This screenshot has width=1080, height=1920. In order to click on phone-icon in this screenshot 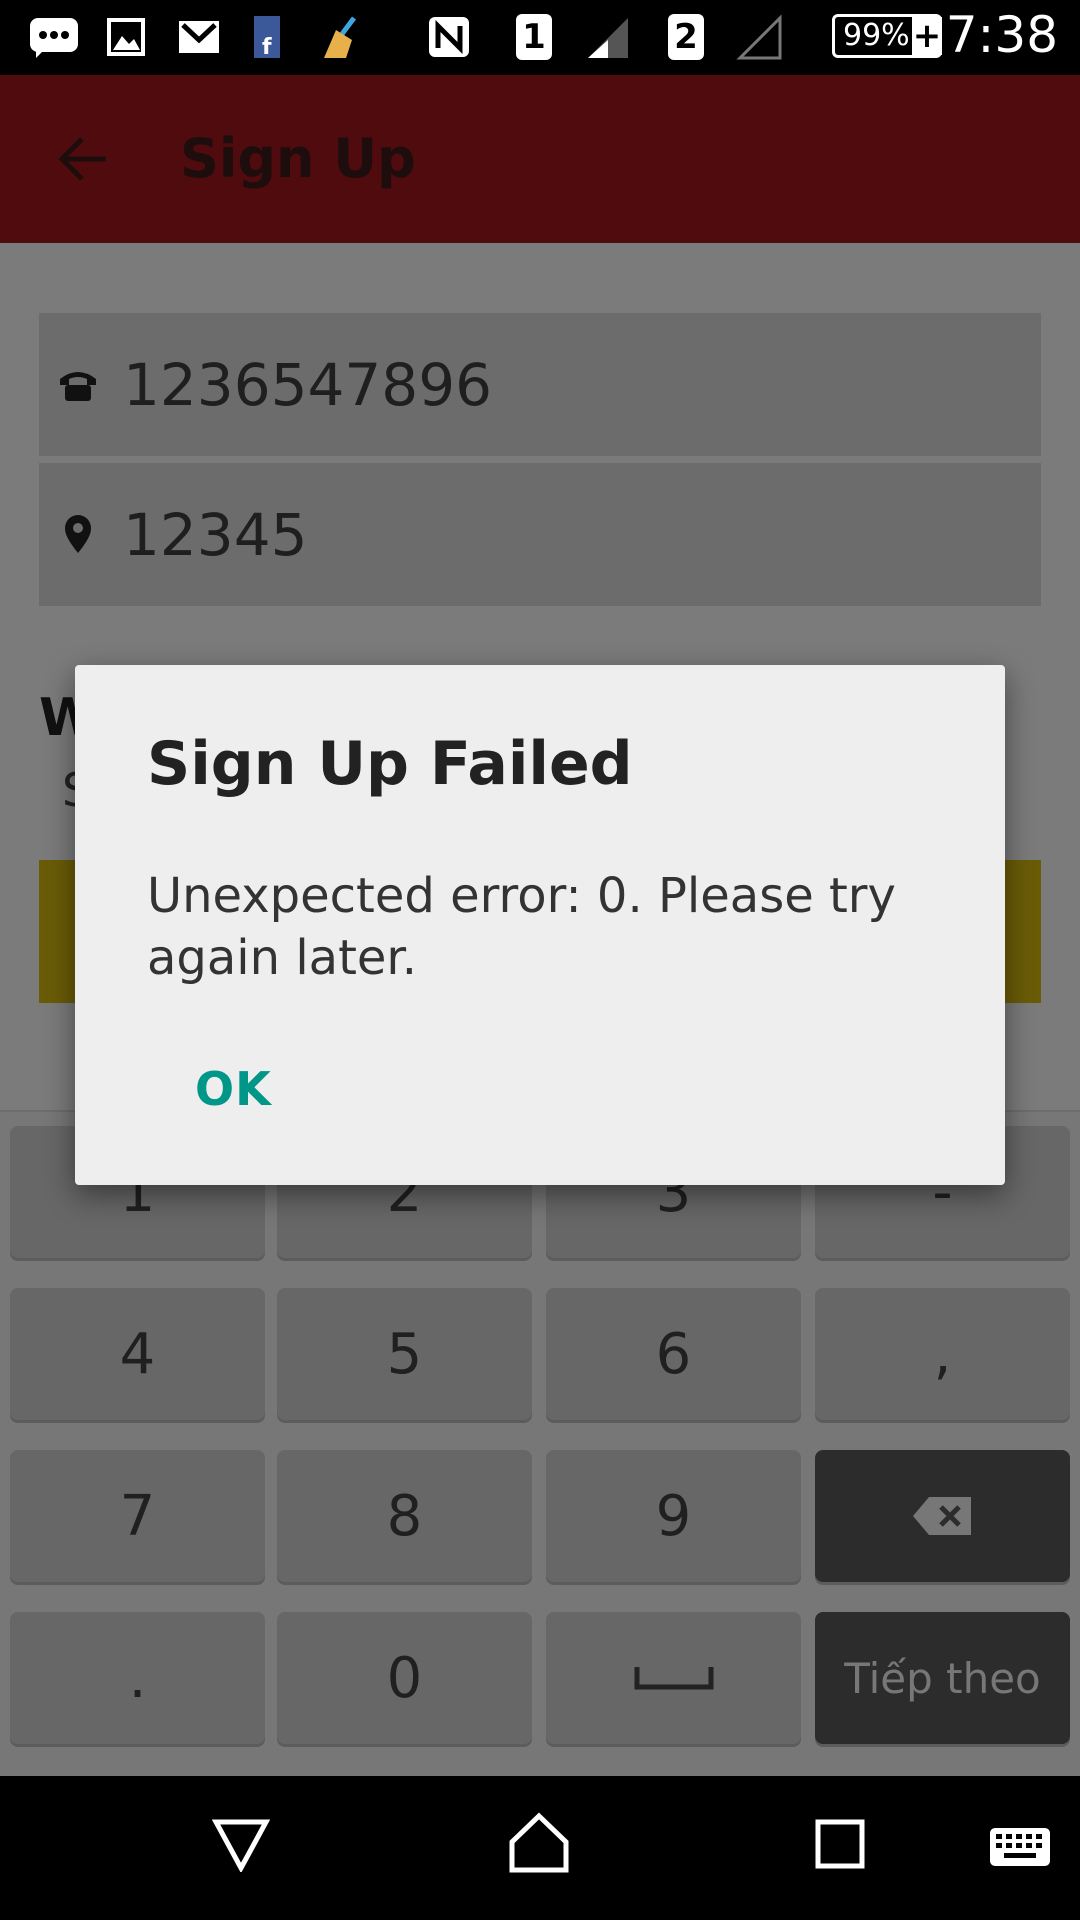, I will do `click(78, 386)`.